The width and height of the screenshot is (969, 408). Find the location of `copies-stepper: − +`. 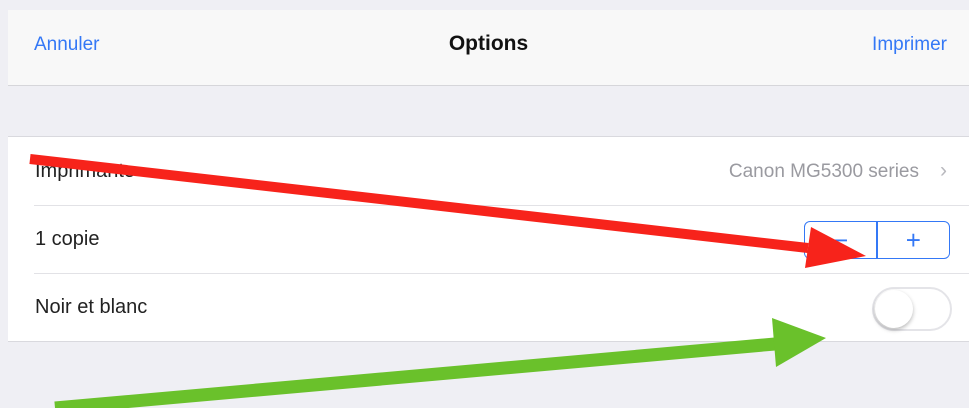

copies-stepper: − + is located at coordinates (877, 240).